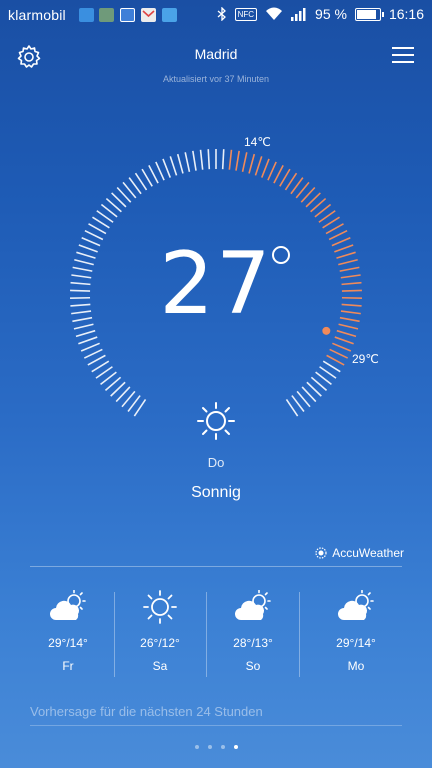 This screenshot has height=768, width=432. I want to click on signal-icon, so click(298, 14).